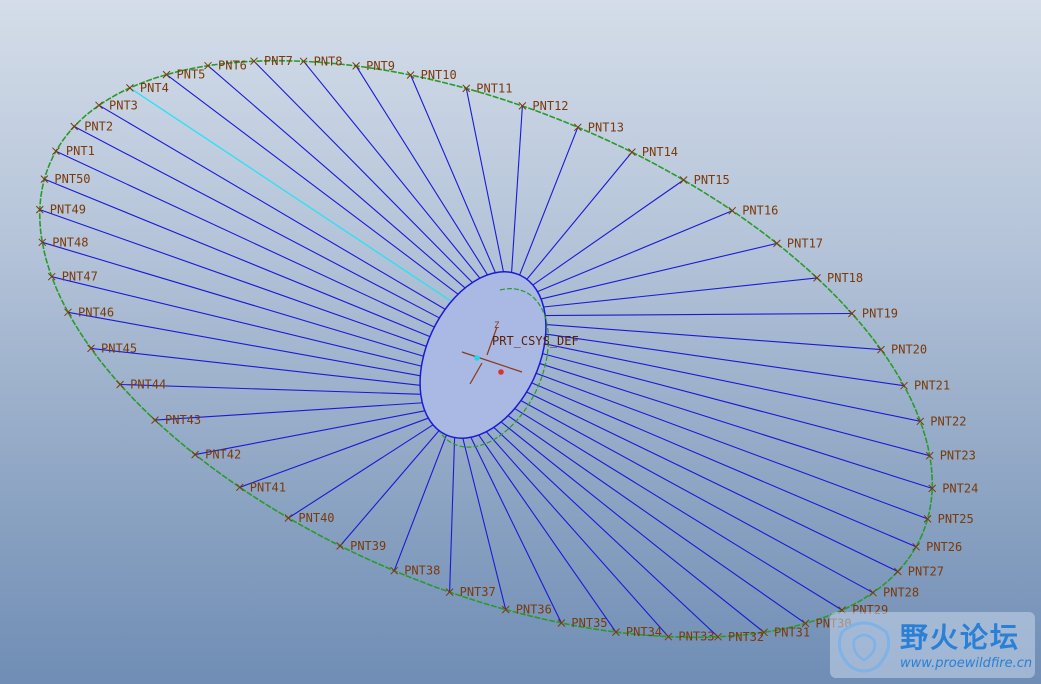 The width and height of the screenshot is (1041, 684). I want to click on spoke-pnt6, so click(338, 178).